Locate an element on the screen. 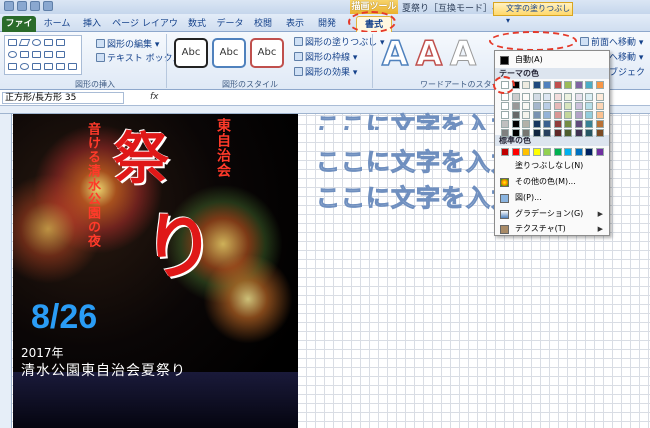 This screenshot has height=428, width=650. wordart-style-1: A is located at coordinates (395, 54).